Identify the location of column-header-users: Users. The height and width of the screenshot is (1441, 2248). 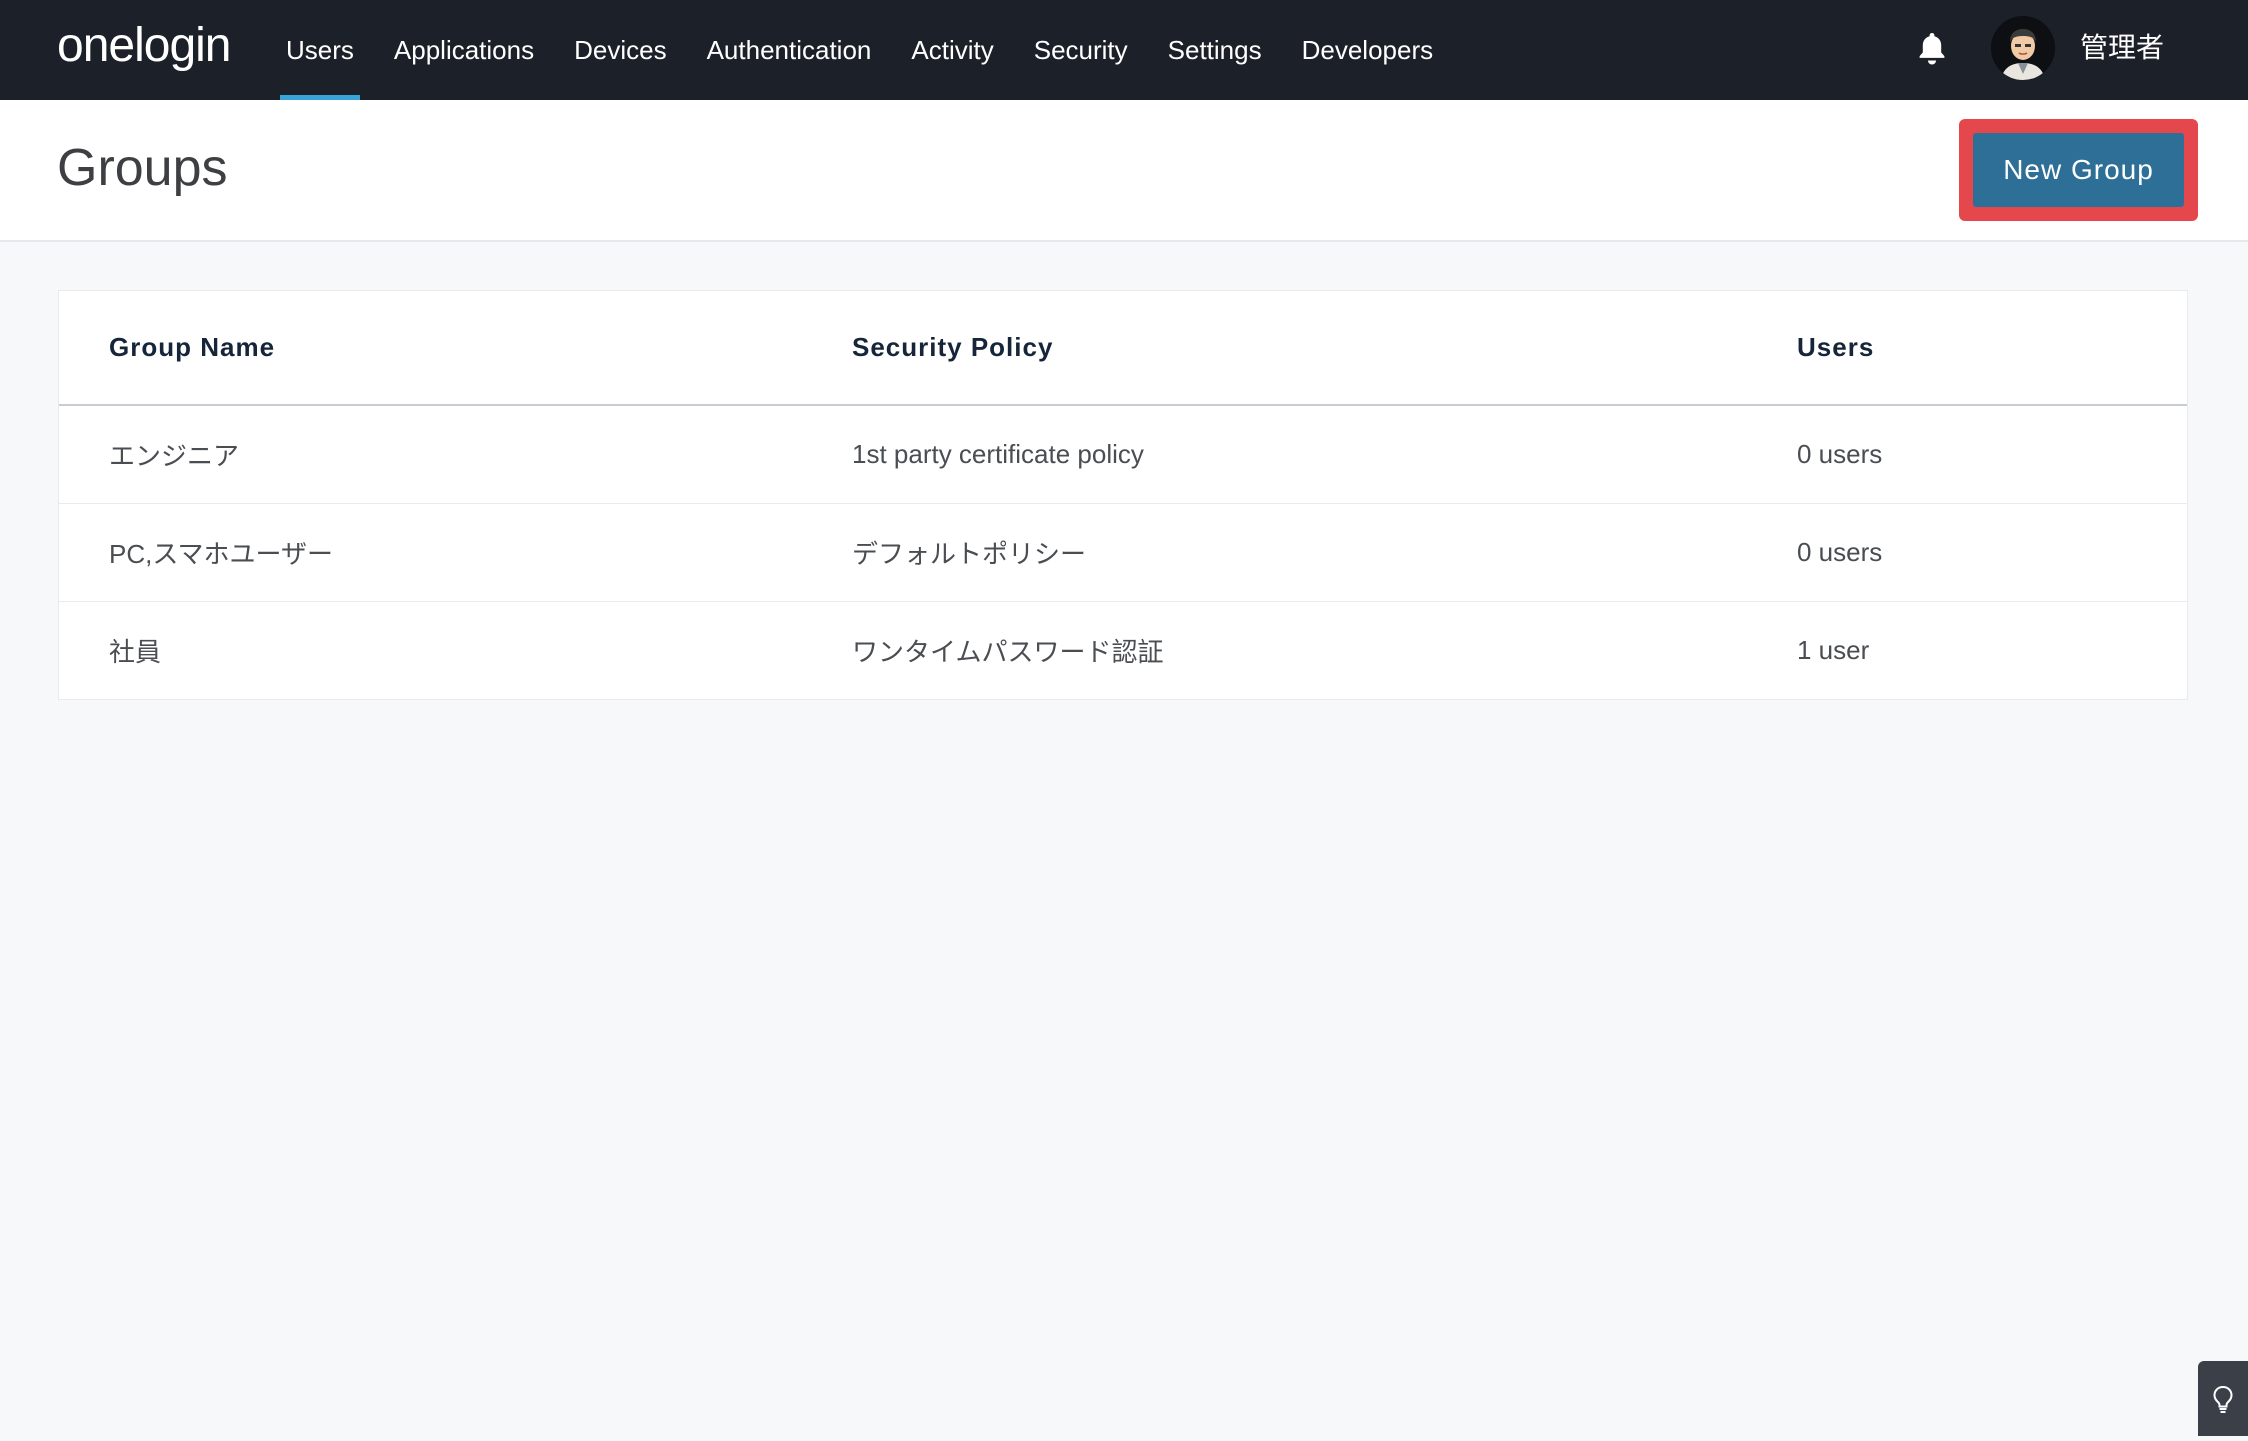
(1835, 347).